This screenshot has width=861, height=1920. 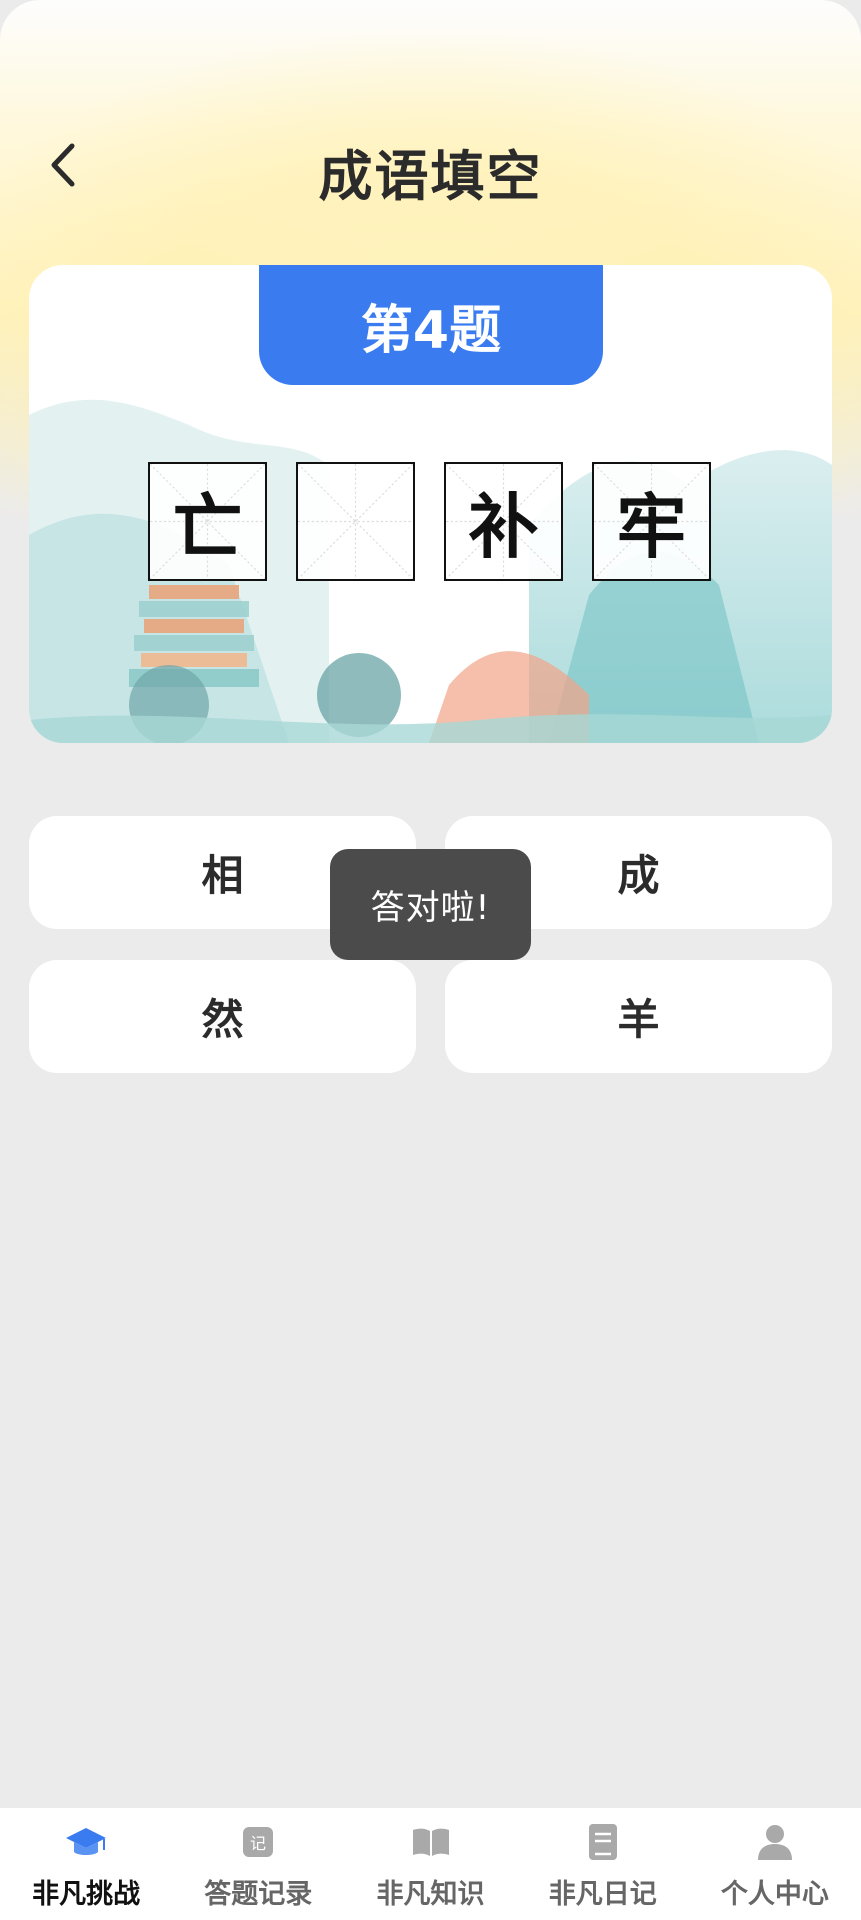 I want to click on person-icon, so click(x=774, y=1842).